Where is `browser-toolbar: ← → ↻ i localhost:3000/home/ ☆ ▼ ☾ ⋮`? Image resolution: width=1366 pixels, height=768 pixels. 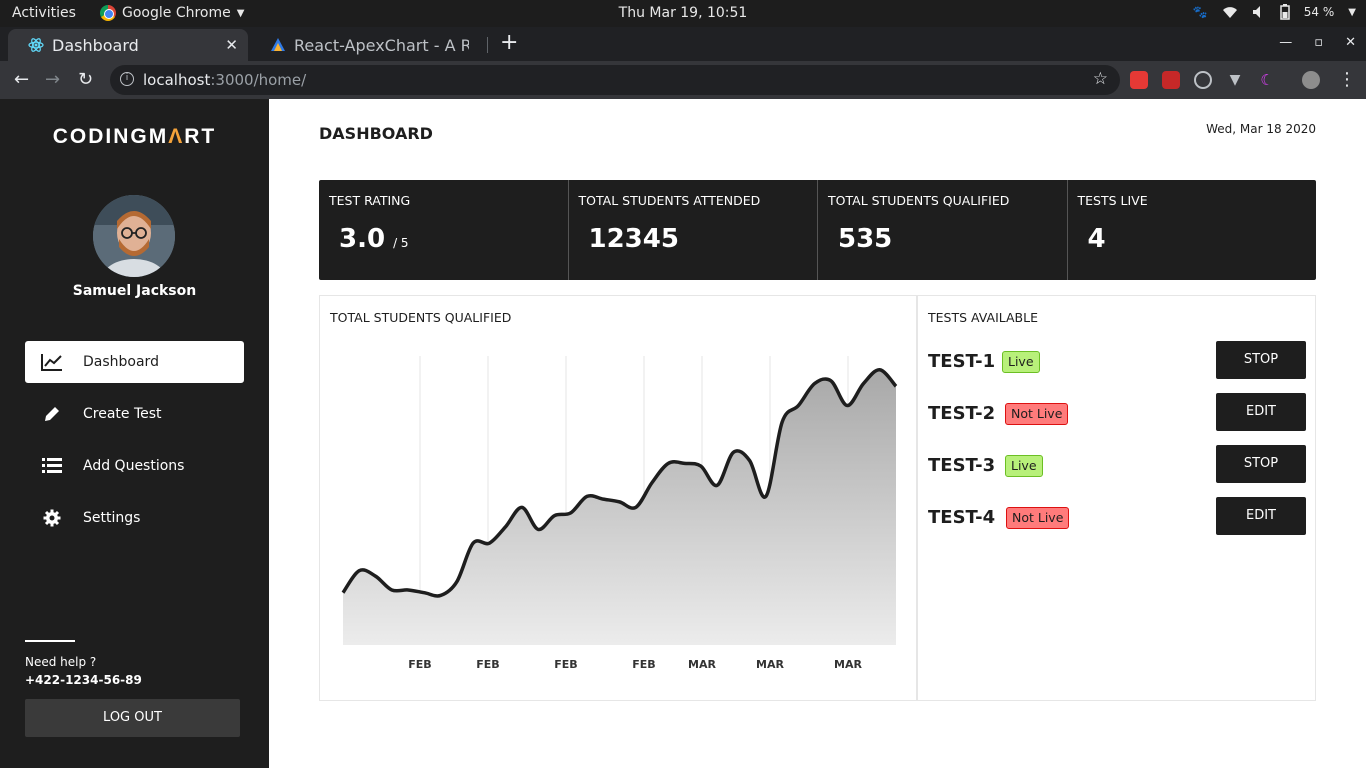
browser-toolbar: ← → ↻ i localhost:3000/home/ ☆ ▼ ☾ ⋮ is located at coordinates (683, 80).